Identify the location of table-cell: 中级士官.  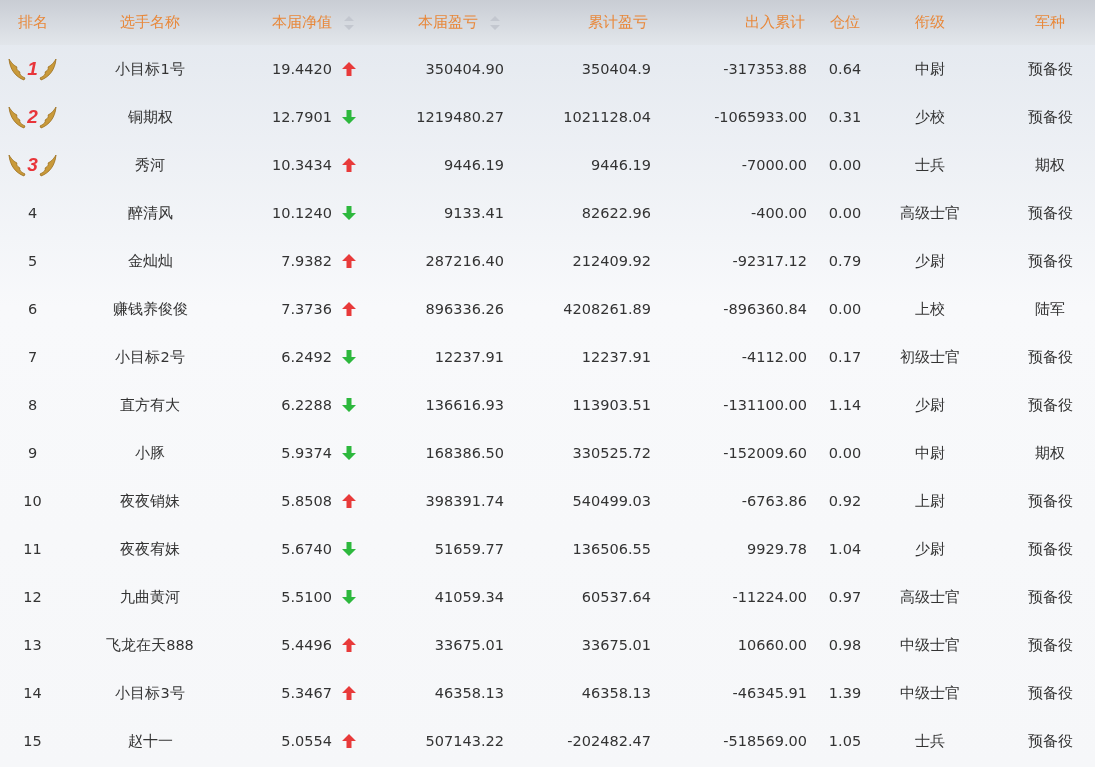
(930, 693).